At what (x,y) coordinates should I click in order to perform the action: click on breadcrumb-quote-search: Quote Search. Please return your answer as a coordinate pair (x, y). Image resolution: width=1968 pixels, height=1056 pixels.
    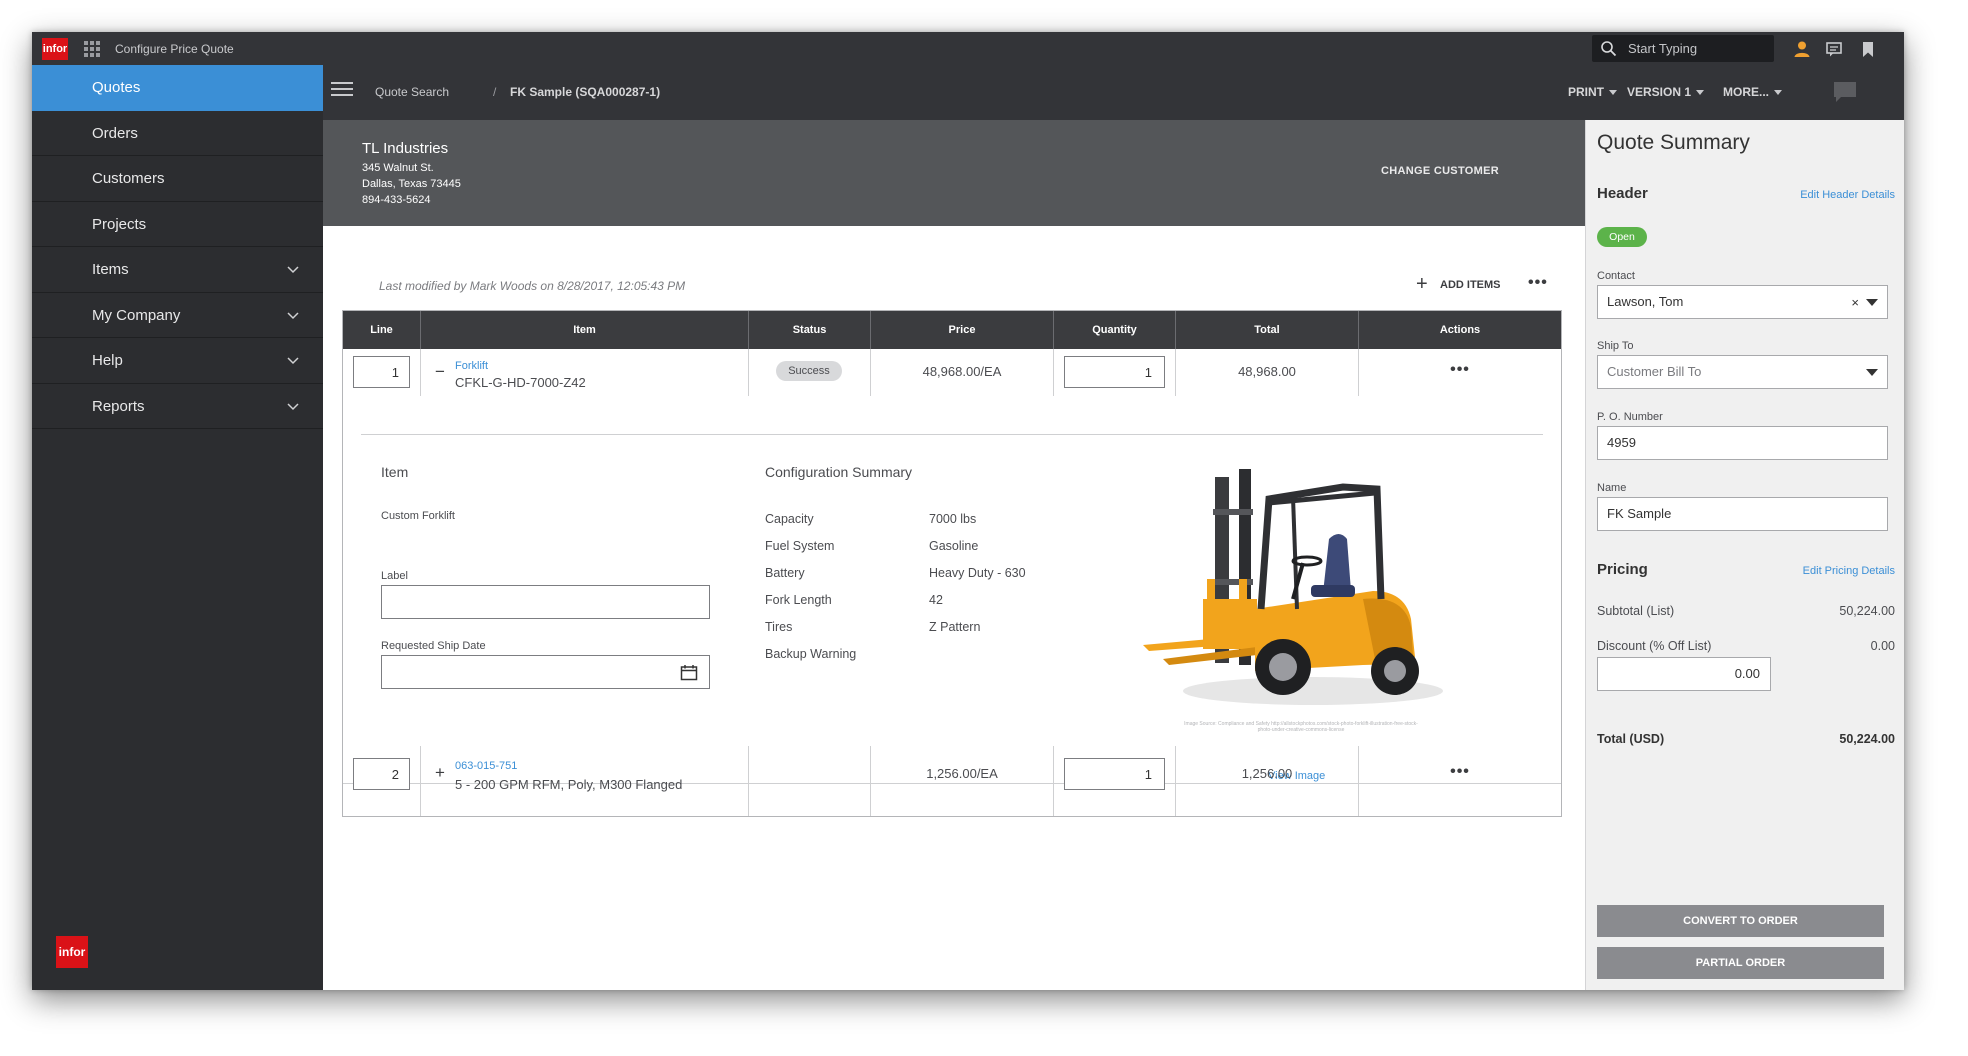
    Looking at the image, I should click on (412, 92).